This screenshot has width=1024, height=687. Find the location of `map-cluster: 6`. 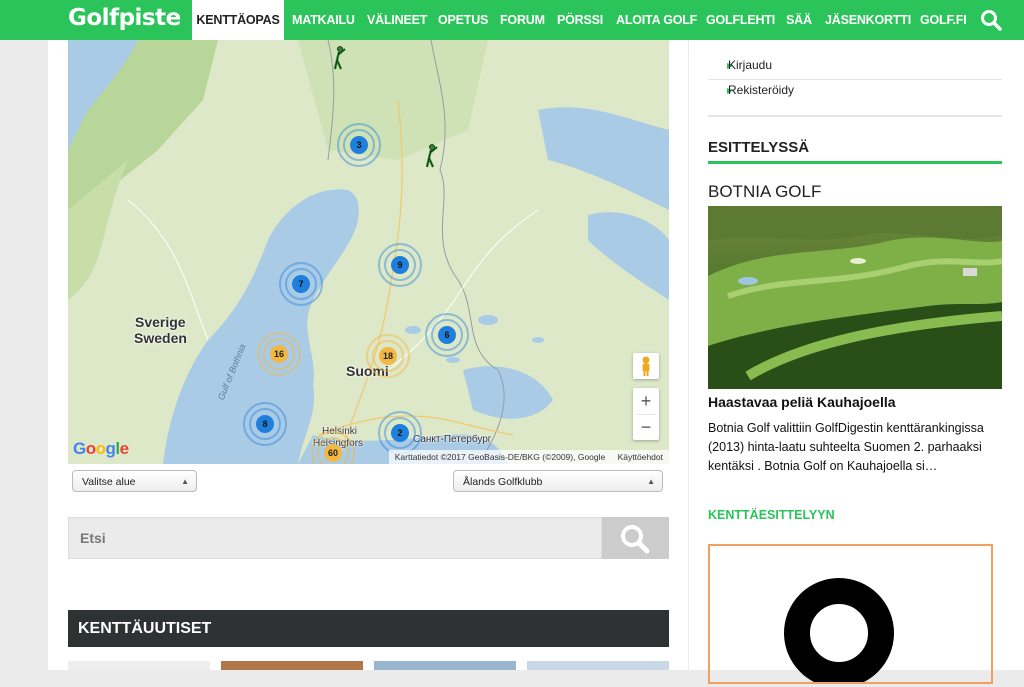

map-cluster: 6 is located at coordinates (447, 335).